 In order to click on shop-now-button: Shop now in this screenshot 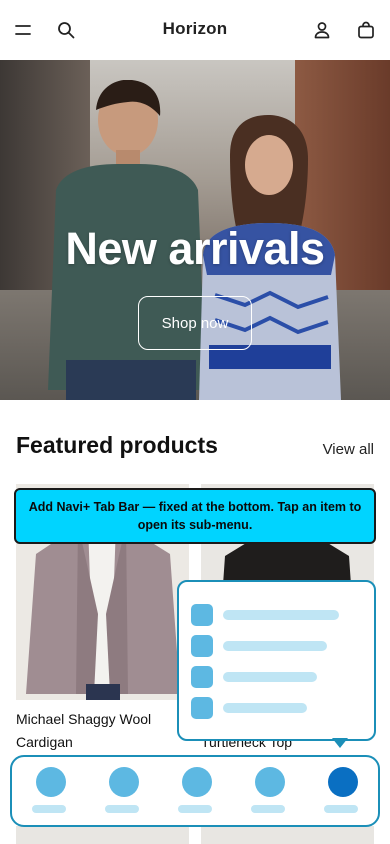, I will do `click(195, 323)`.